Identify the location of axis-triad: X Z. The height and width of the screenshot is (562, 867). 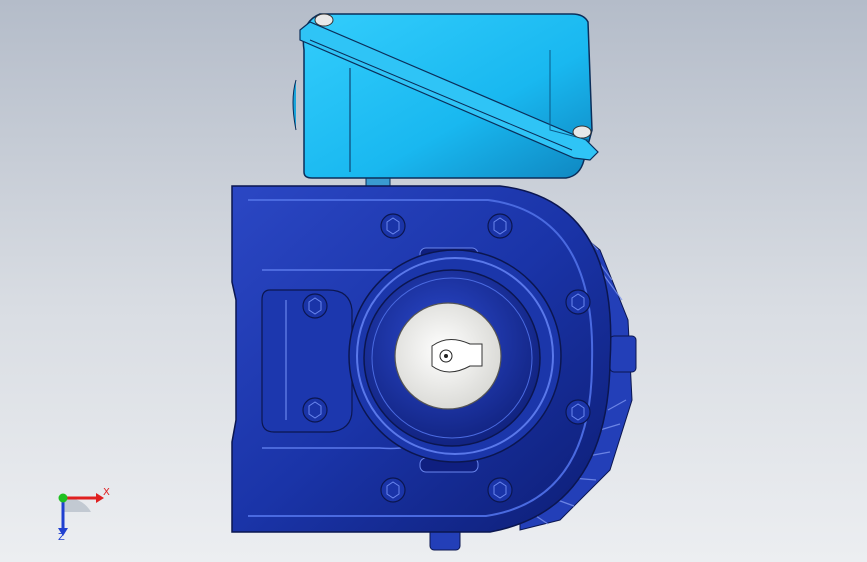
(82, 513).